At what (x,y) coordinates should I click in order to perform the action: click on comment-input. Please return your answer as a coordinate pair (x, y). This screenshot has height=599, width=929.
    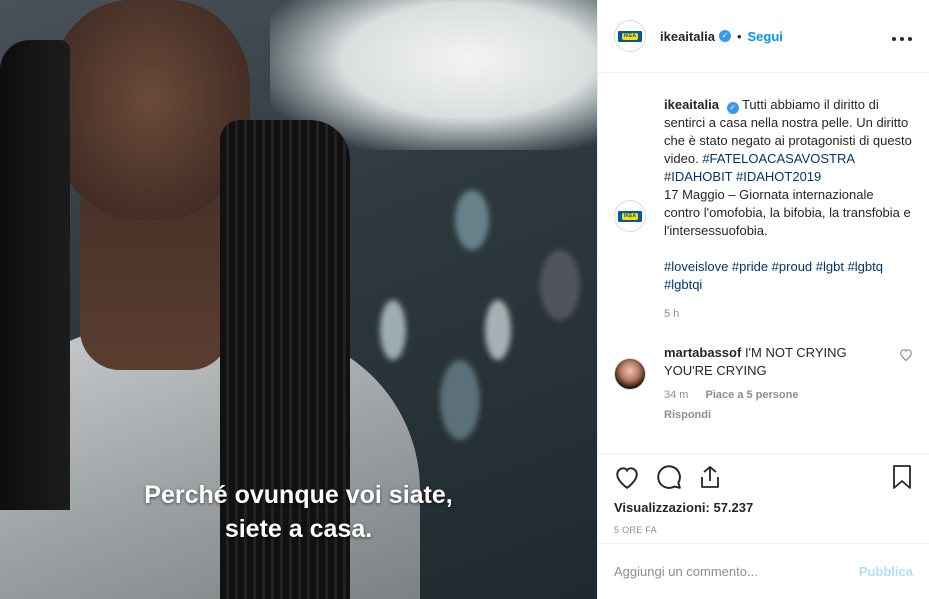
    Looking at the image, I should click on (736, 571).